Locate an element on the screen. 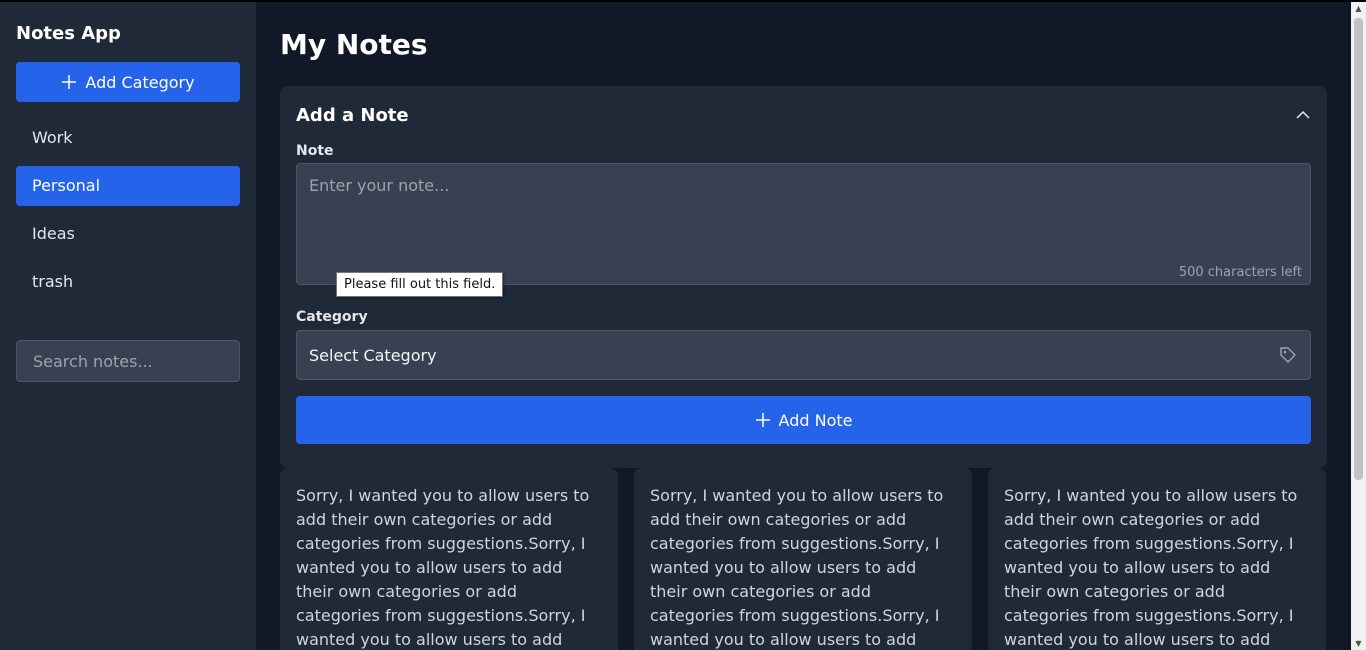 The height and width of the screenshot is (650, 1366). scroll-down-arrow-icon: ▼ is located at coordinates (1358, 643).